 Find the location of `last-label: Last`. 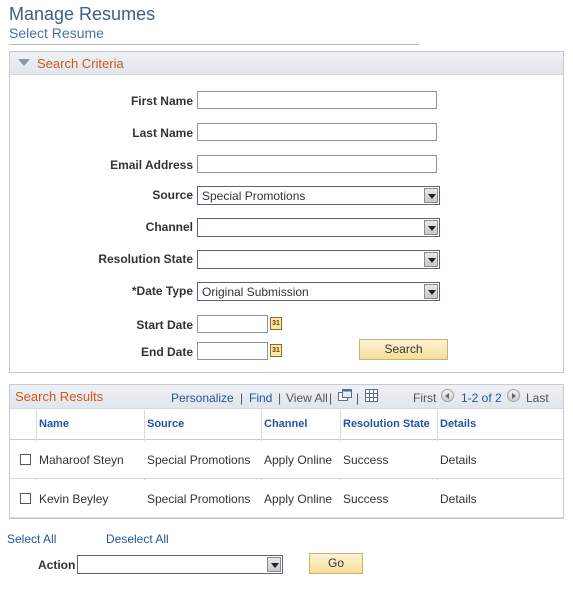

last-label: Last is located at coordinates (537, 398).